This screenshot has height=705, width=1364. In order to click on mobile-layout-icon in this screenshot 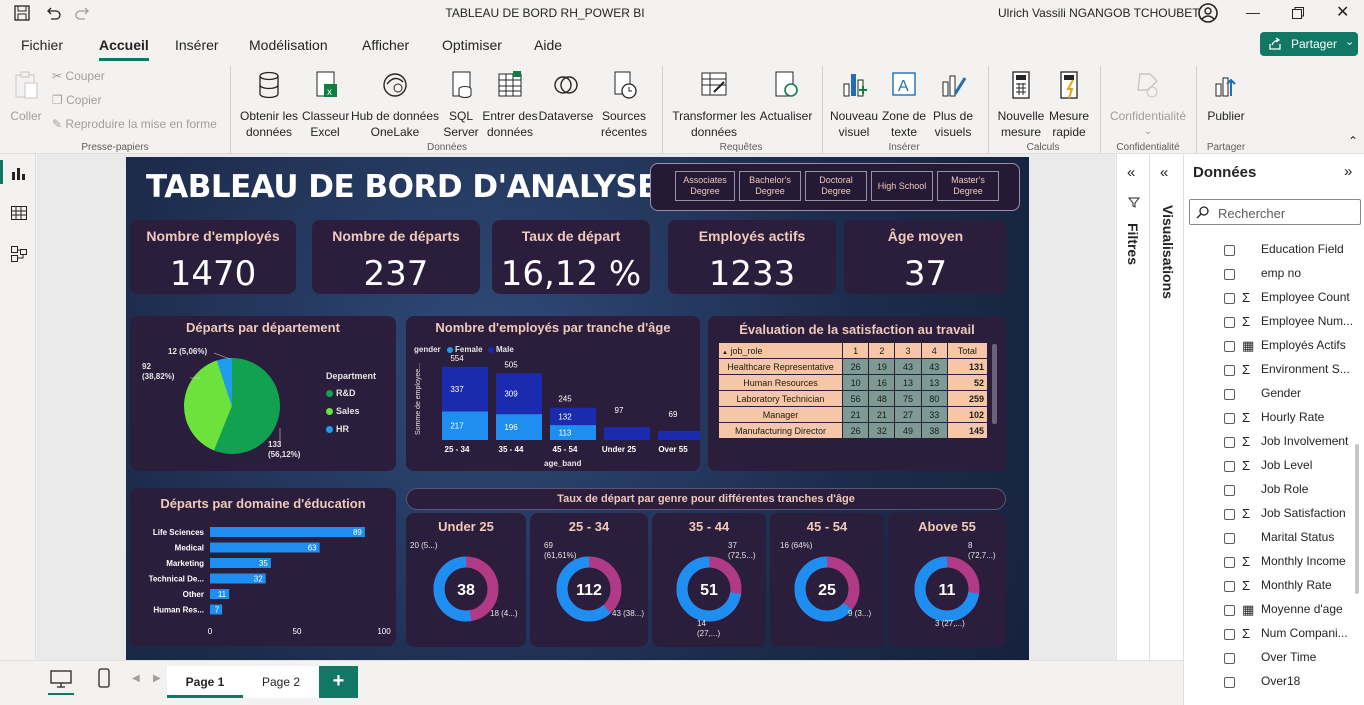, I will do `click(104, 678)`.